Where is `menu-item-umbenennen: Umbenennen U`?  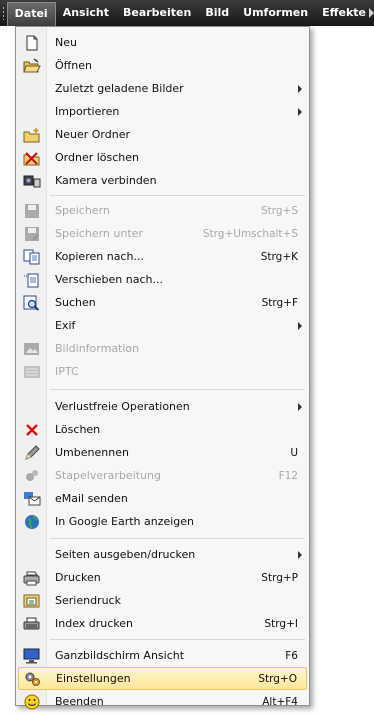 menu-item-umbenennen: Umbenennen U is located at coordinates (162, 452).